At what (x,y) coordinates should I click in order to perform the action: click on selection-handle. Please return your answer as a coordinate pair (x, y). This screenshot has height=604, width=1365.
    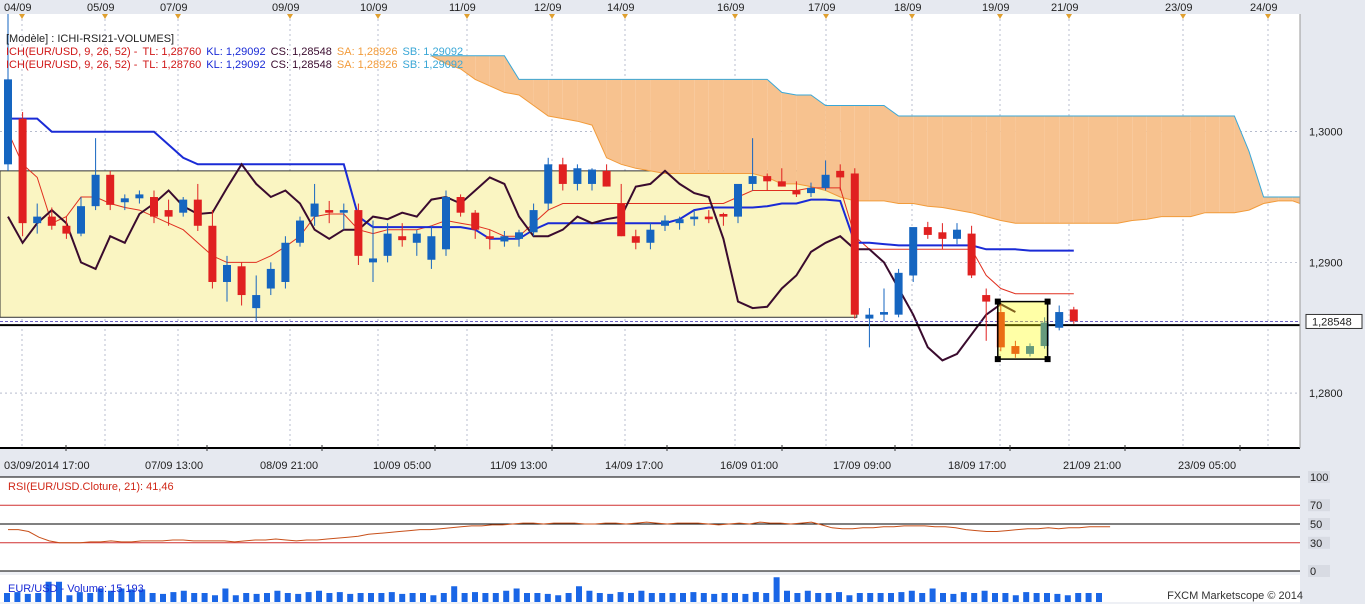
    Looking at the image, I should click on (997, 359).